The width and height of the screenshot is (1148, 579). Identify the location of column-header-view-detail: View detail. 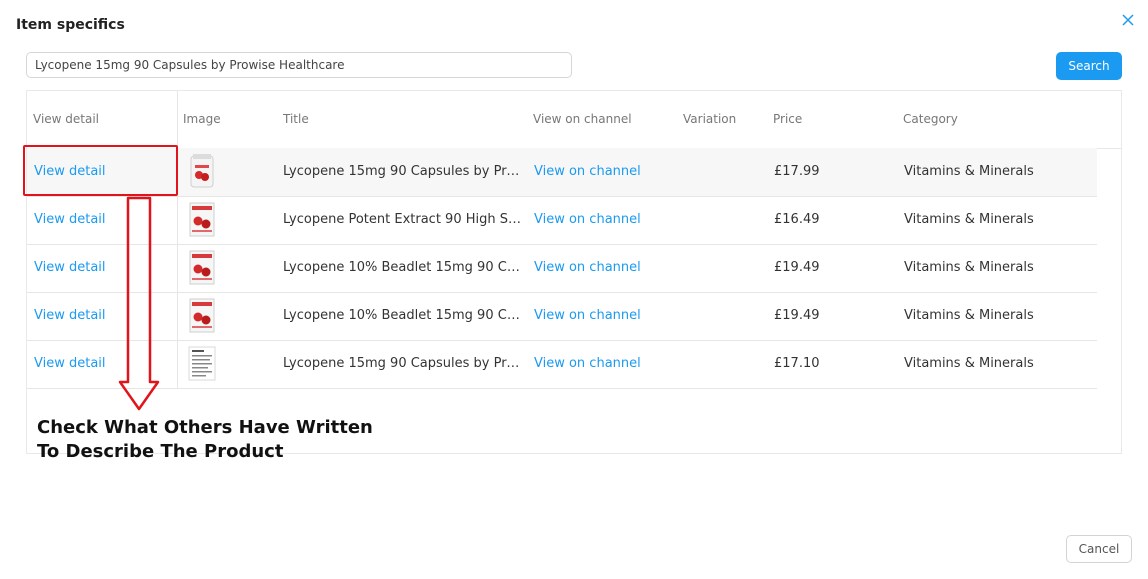
(66, 119).